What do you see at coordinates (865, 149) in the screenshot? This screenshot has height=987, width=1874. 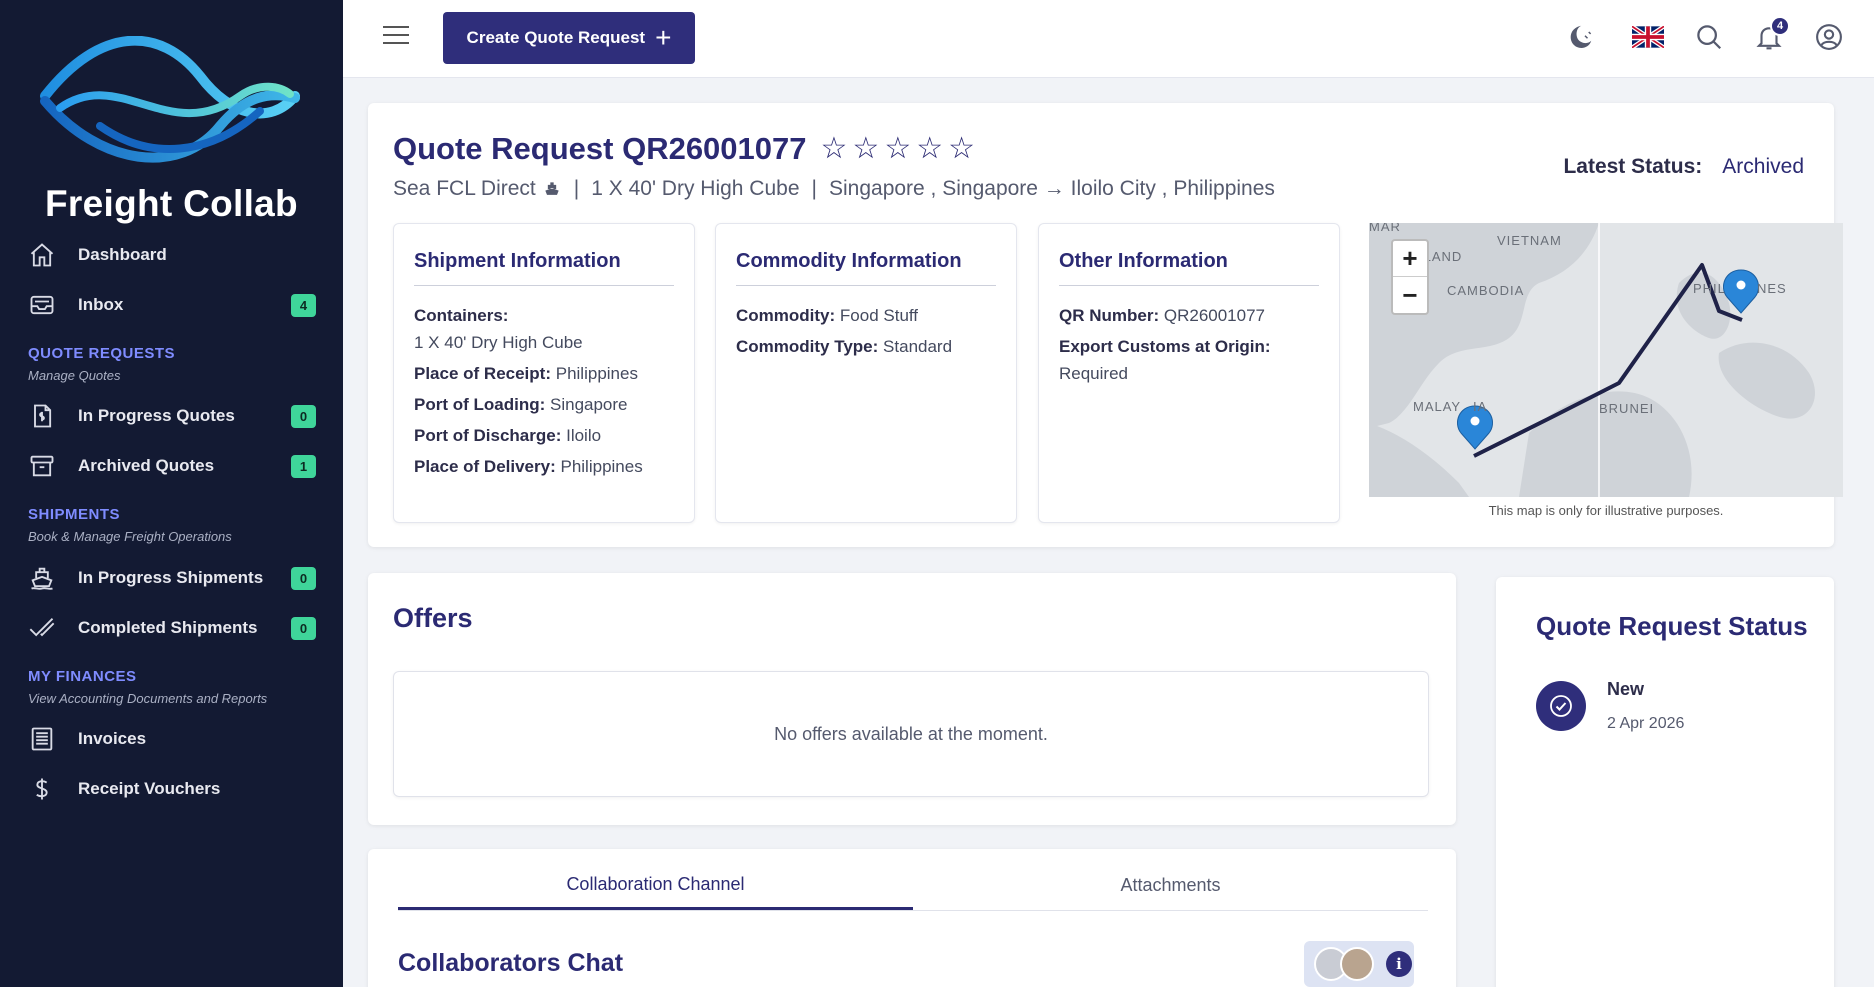 I see `star-2-icon: ☆` at bounding box center [865, 149].